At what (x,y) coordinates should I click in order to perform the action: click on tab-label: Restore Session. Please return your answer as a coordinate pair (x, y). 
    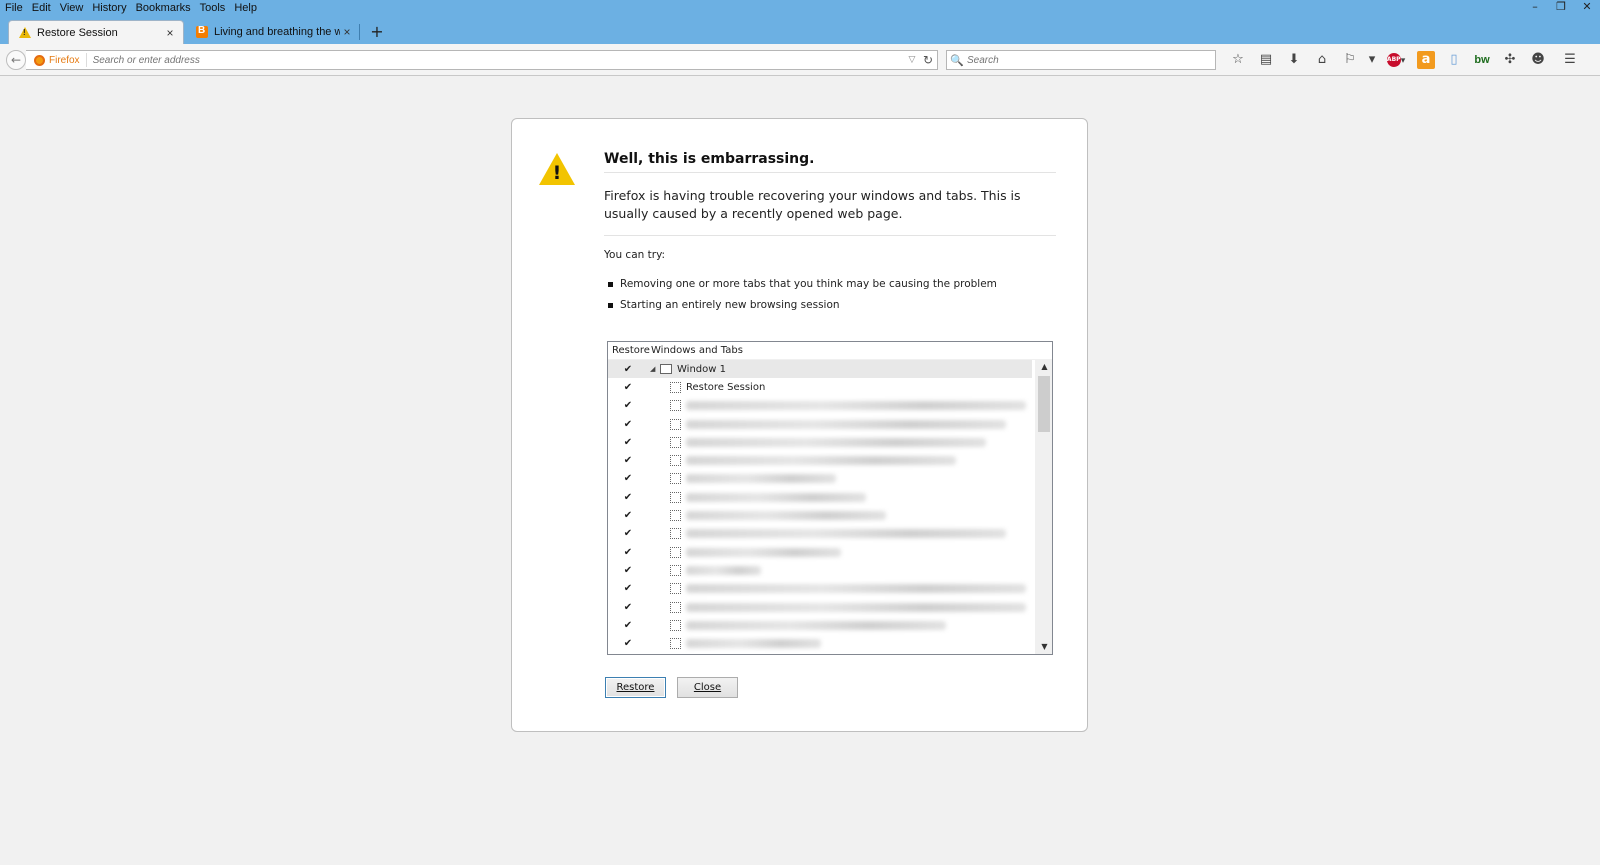
    Looking at the image, I should click on (77, 32).